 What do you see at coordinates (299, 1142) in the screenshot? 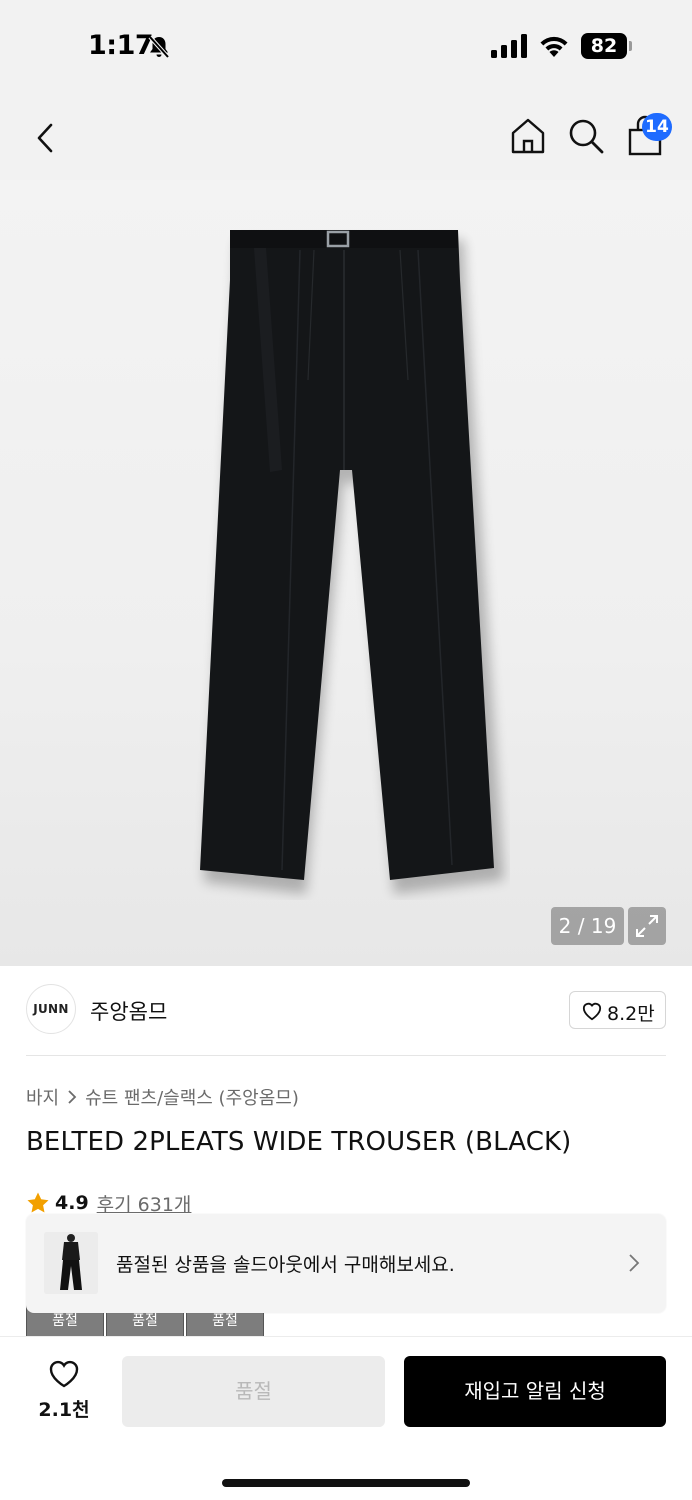
I see `product-title: BELTED 2PLEATS WIDE TROUSER (BLACK)` at bounding box center [299, 1142].